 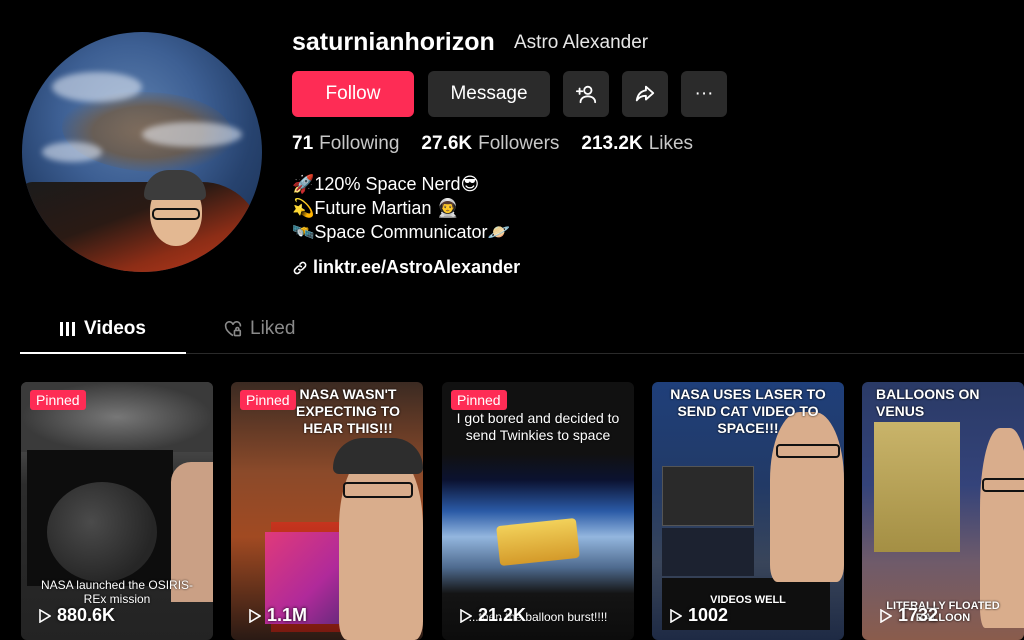 I want to click on tab-liked-label: Liked, so click(x=273, y=328).